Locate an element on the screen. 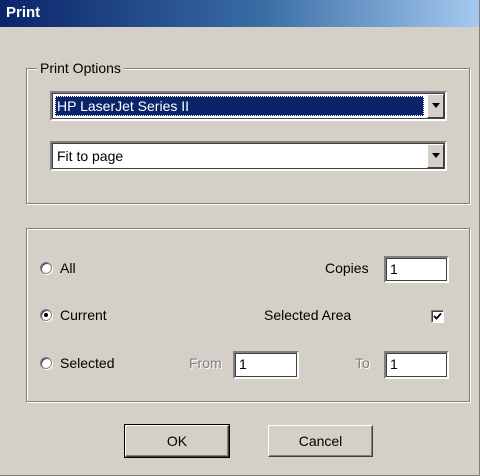  ok-button: OK is located at coordinates (177, 441).